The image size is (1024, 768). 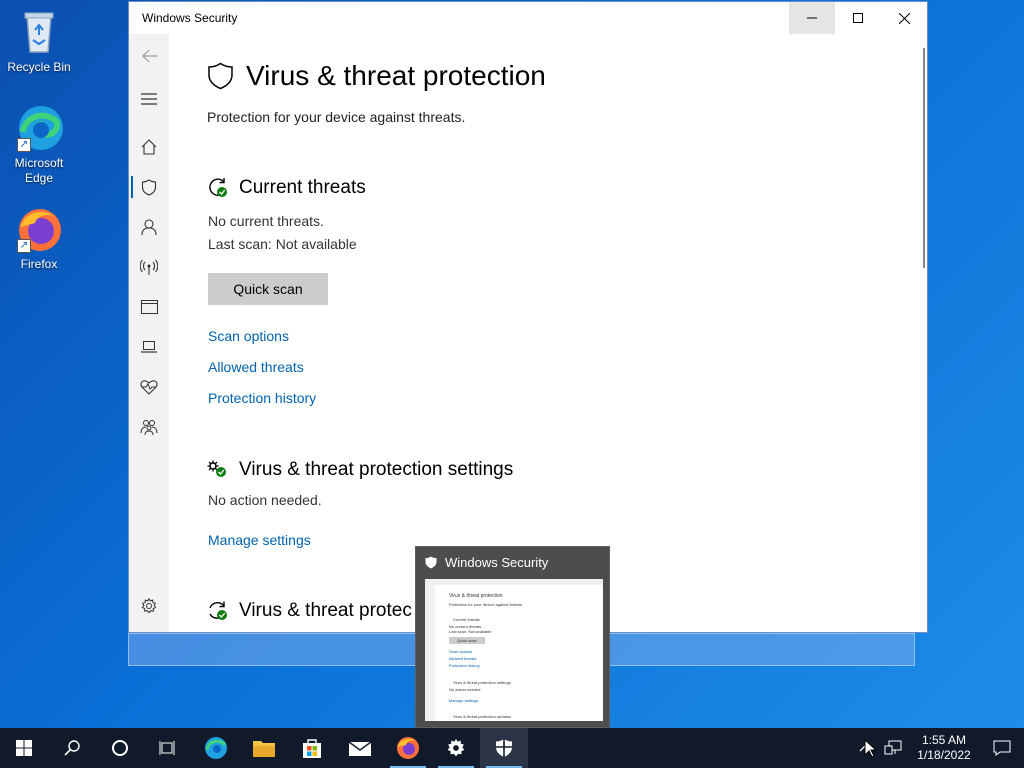 I want to click on allowed-threats-link: Allowed threats, so click(x=256, y=367).